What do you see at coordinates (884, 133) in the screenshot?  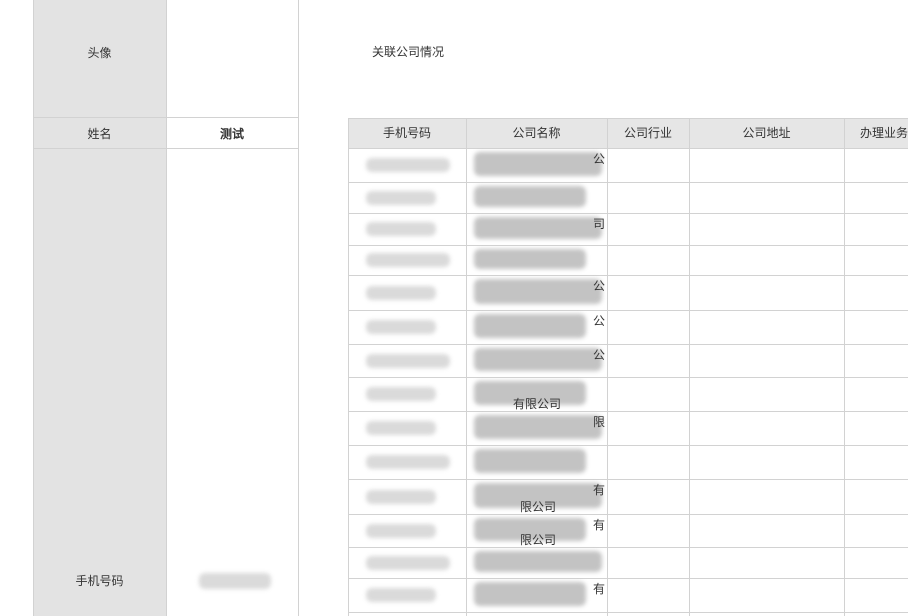 I see `column-header: 办理业务` at bounding box center [884, 133].